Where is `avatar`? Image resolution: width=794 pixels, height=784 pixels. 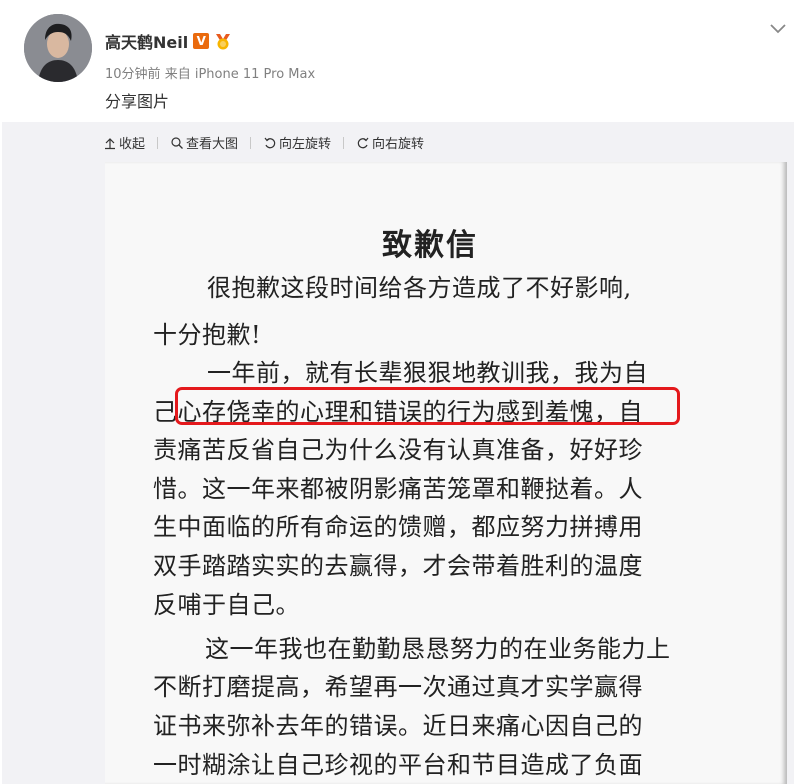 avatar is located at coordinates (58, 48).